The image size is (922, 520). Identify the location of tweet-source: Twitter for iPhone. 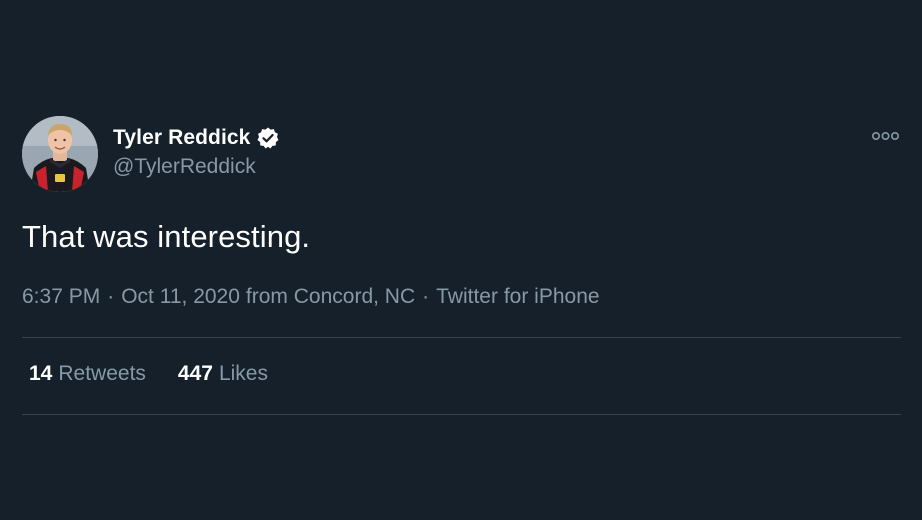
(517, 297).